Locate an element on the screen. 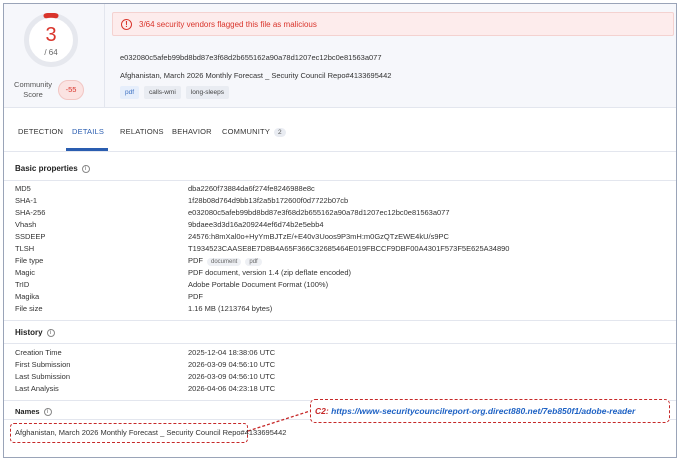 Image resolution: width=680 pixels, height=461 pixels. property-row: MD5 dba2260f73884da6f274fe8246988e8c is located at coordinates (340, 189).